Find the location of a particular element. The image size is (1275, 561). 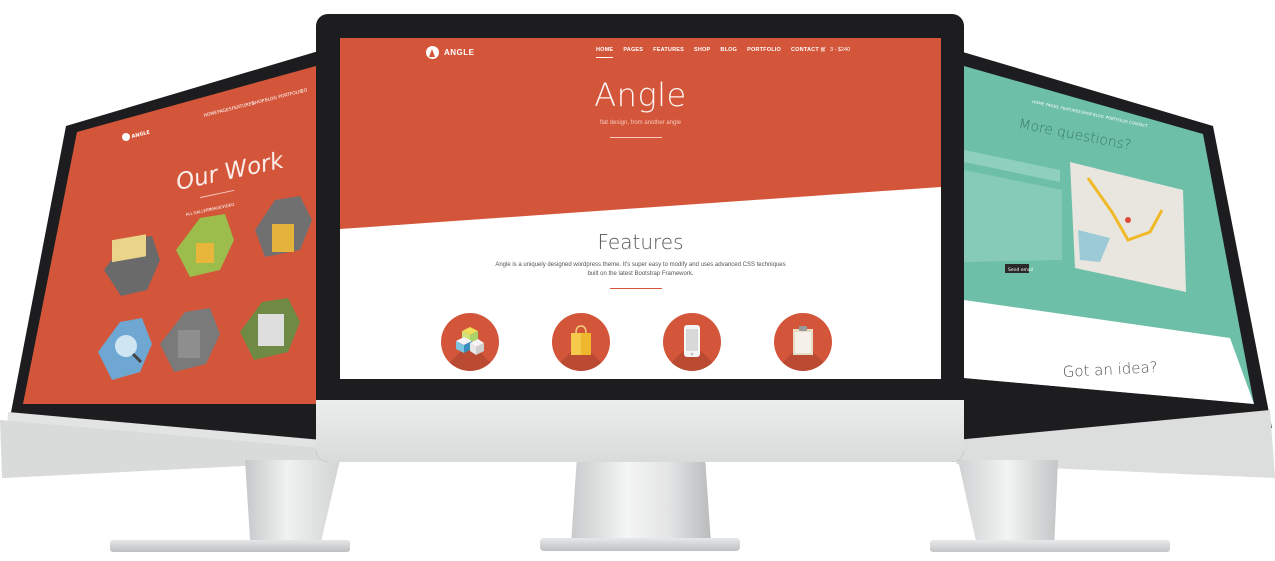

feature-responsive is located at coordinates (692, 342).